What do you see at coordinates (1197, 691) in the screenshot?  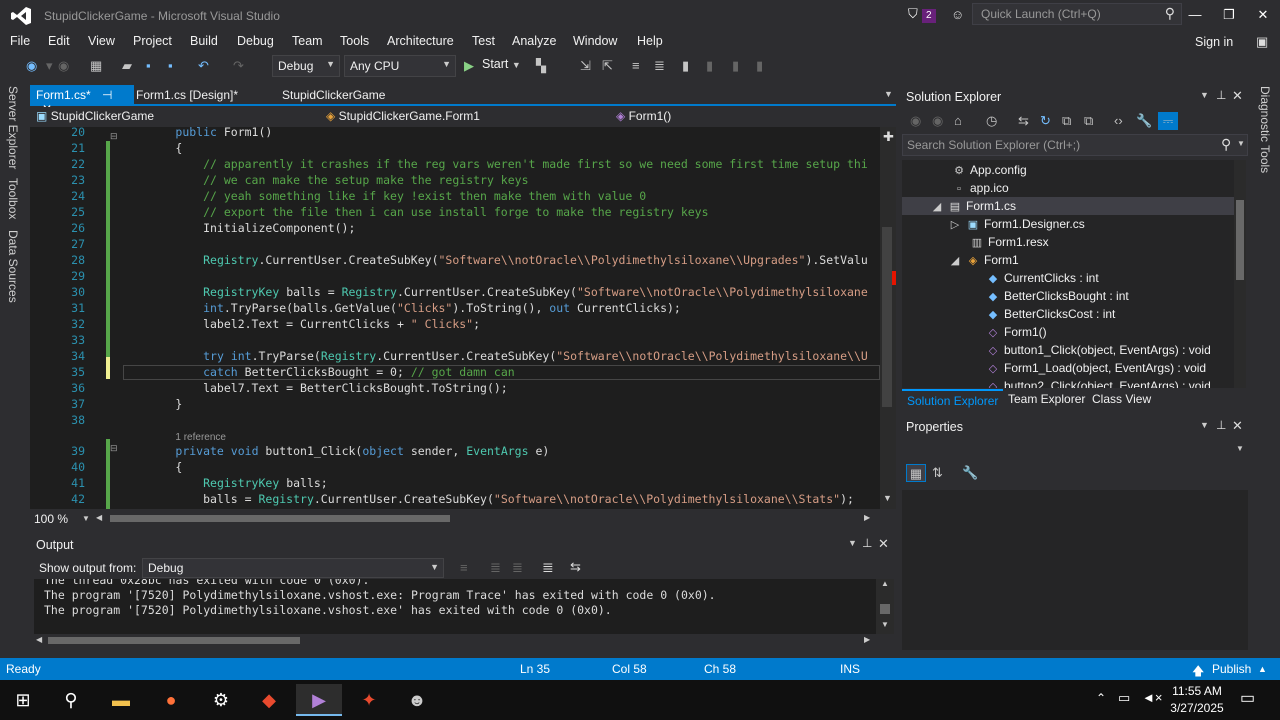 I see `clock-time: 11:55 AM` at bounding box center [1197, 691].